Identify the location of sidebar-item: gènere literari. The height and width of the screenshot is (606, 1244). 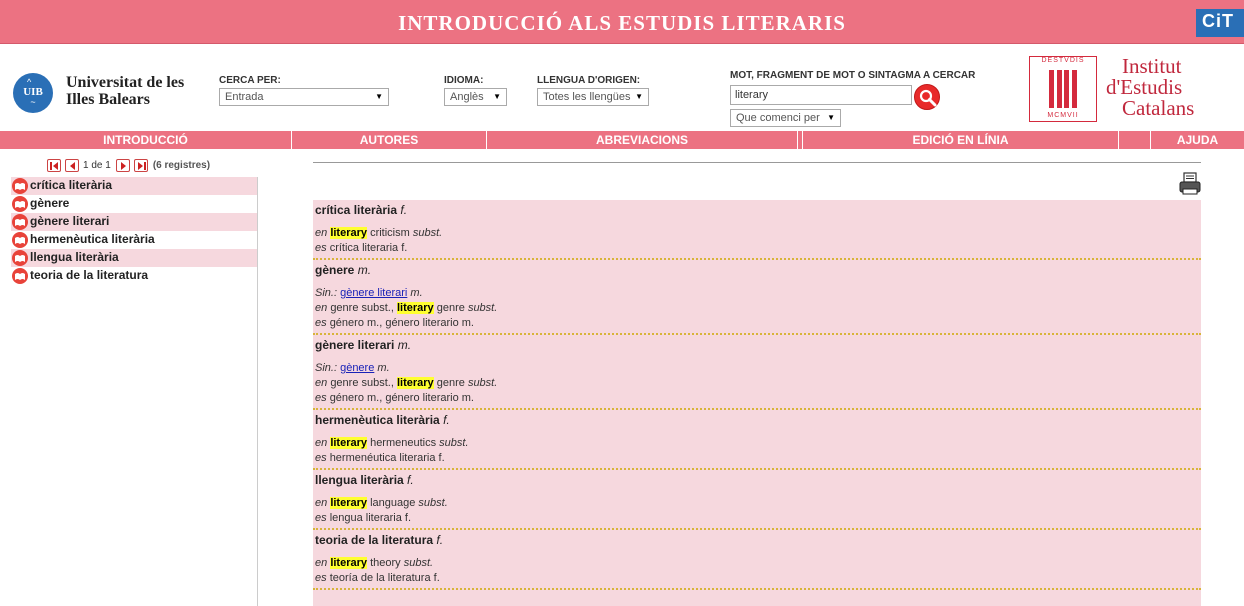
(134, 222).